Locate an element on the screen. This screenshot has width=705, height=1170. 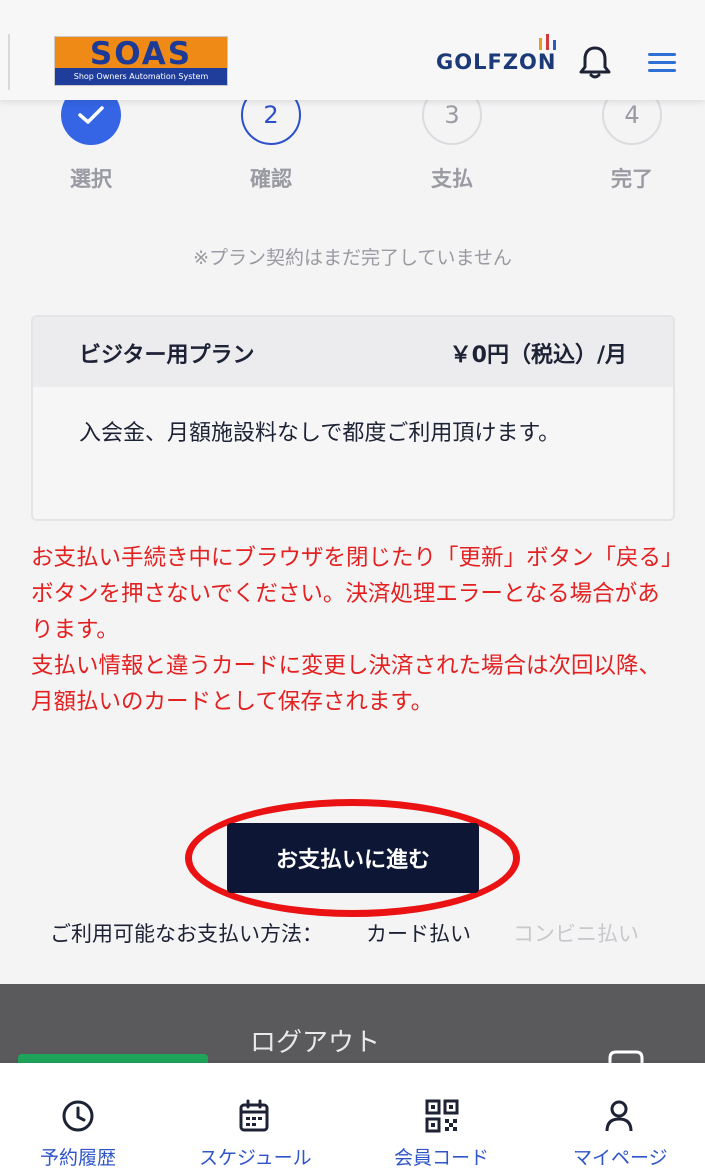
person-icon is located at coordinates (619, 1116).